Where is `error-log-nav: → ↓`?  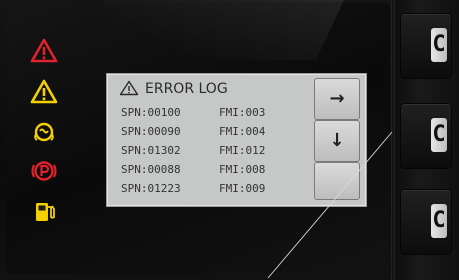
error-log-nav: → ↓ is located at coordinates (337, 139).